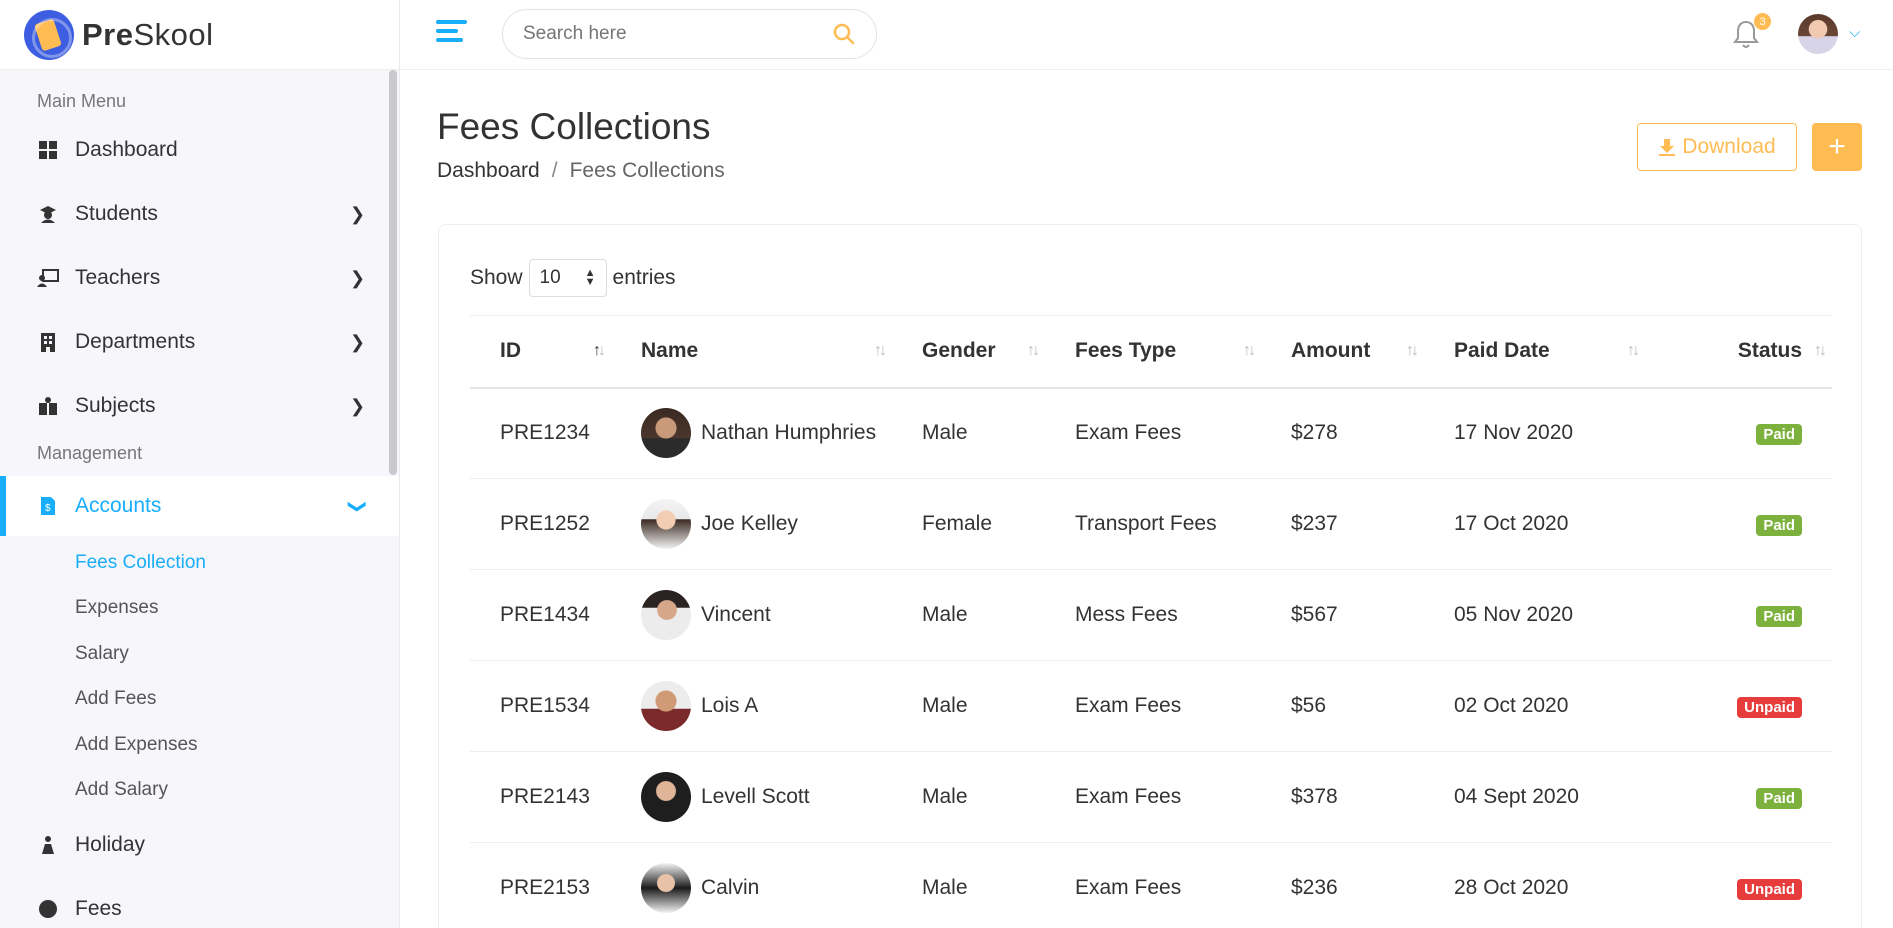  Describe the element at coordinates (199, 700) in the screenshot. I see `submenu-add-fees: Add Fees` at that location.